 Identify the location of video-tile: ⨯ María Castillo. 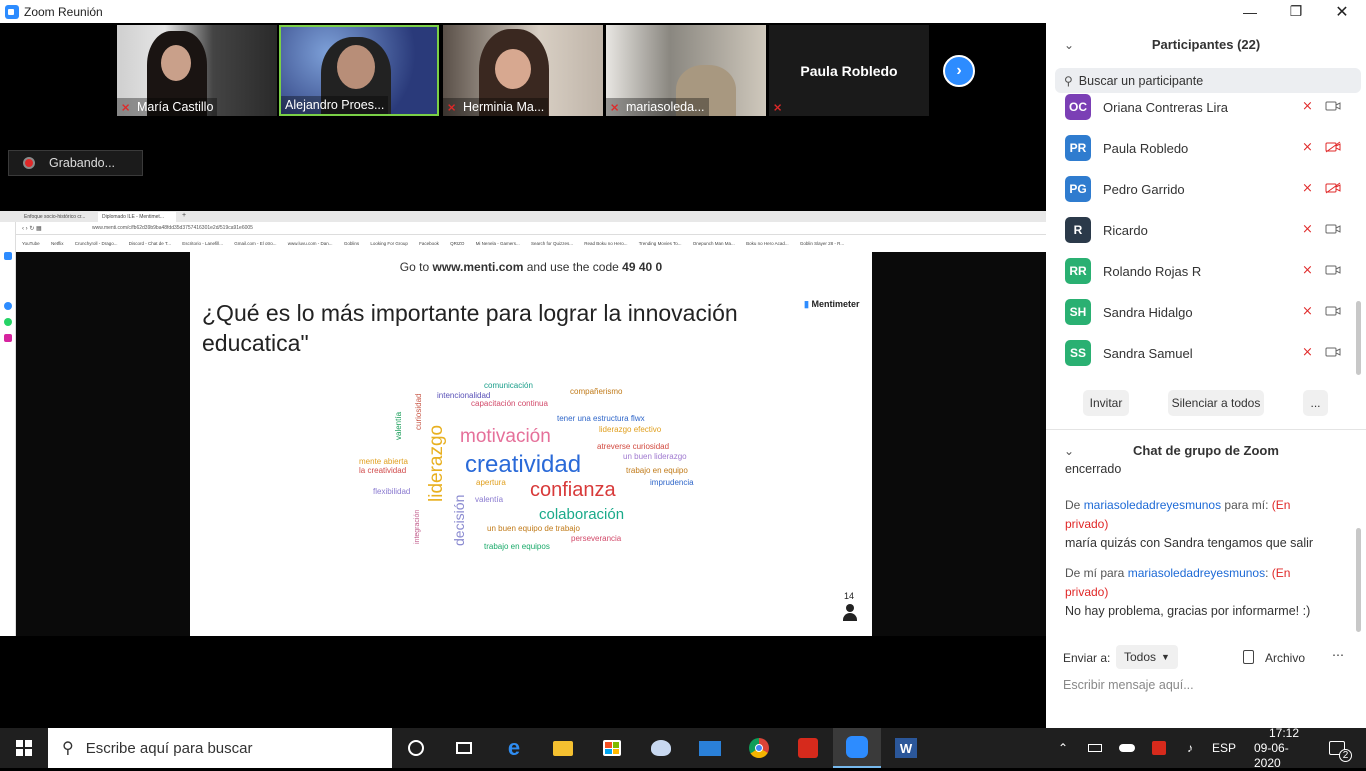
(197, 70).